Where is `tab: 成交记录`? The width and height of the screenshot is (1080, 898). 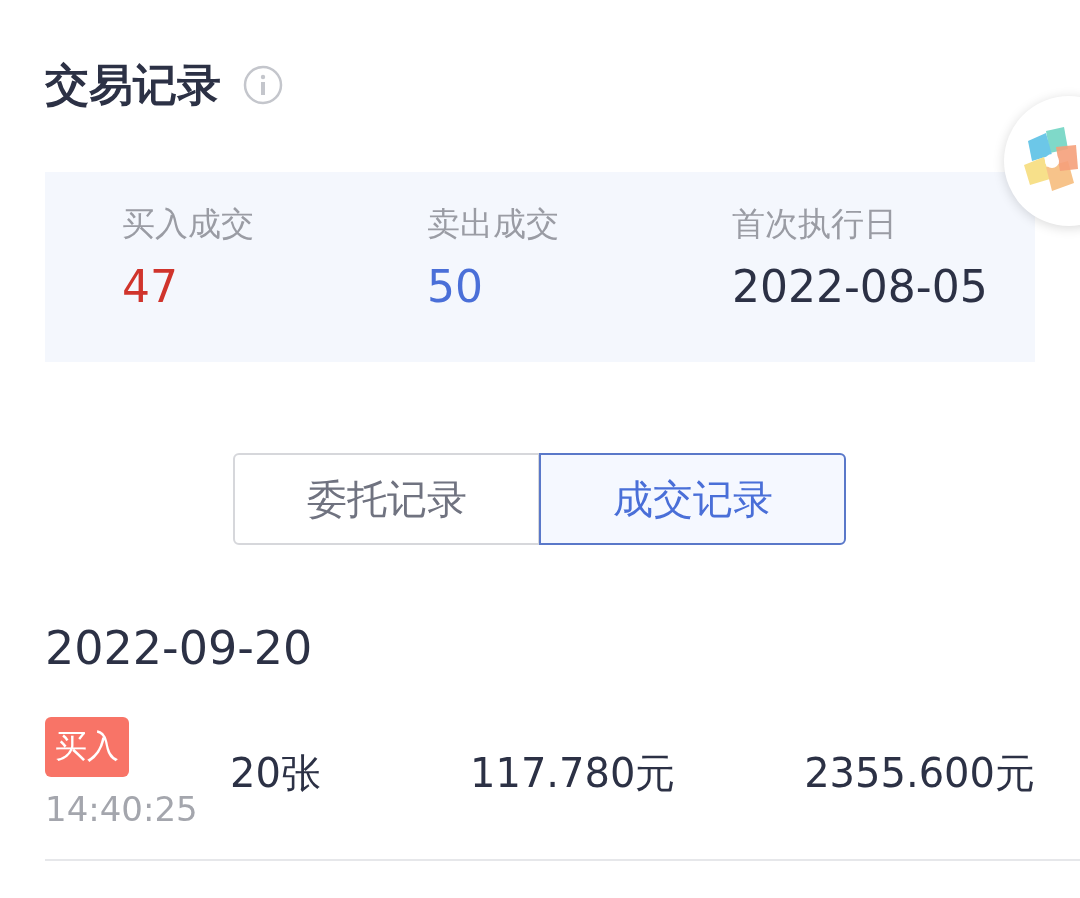 tab: 成交记录 is located at coordinates (692, 499).